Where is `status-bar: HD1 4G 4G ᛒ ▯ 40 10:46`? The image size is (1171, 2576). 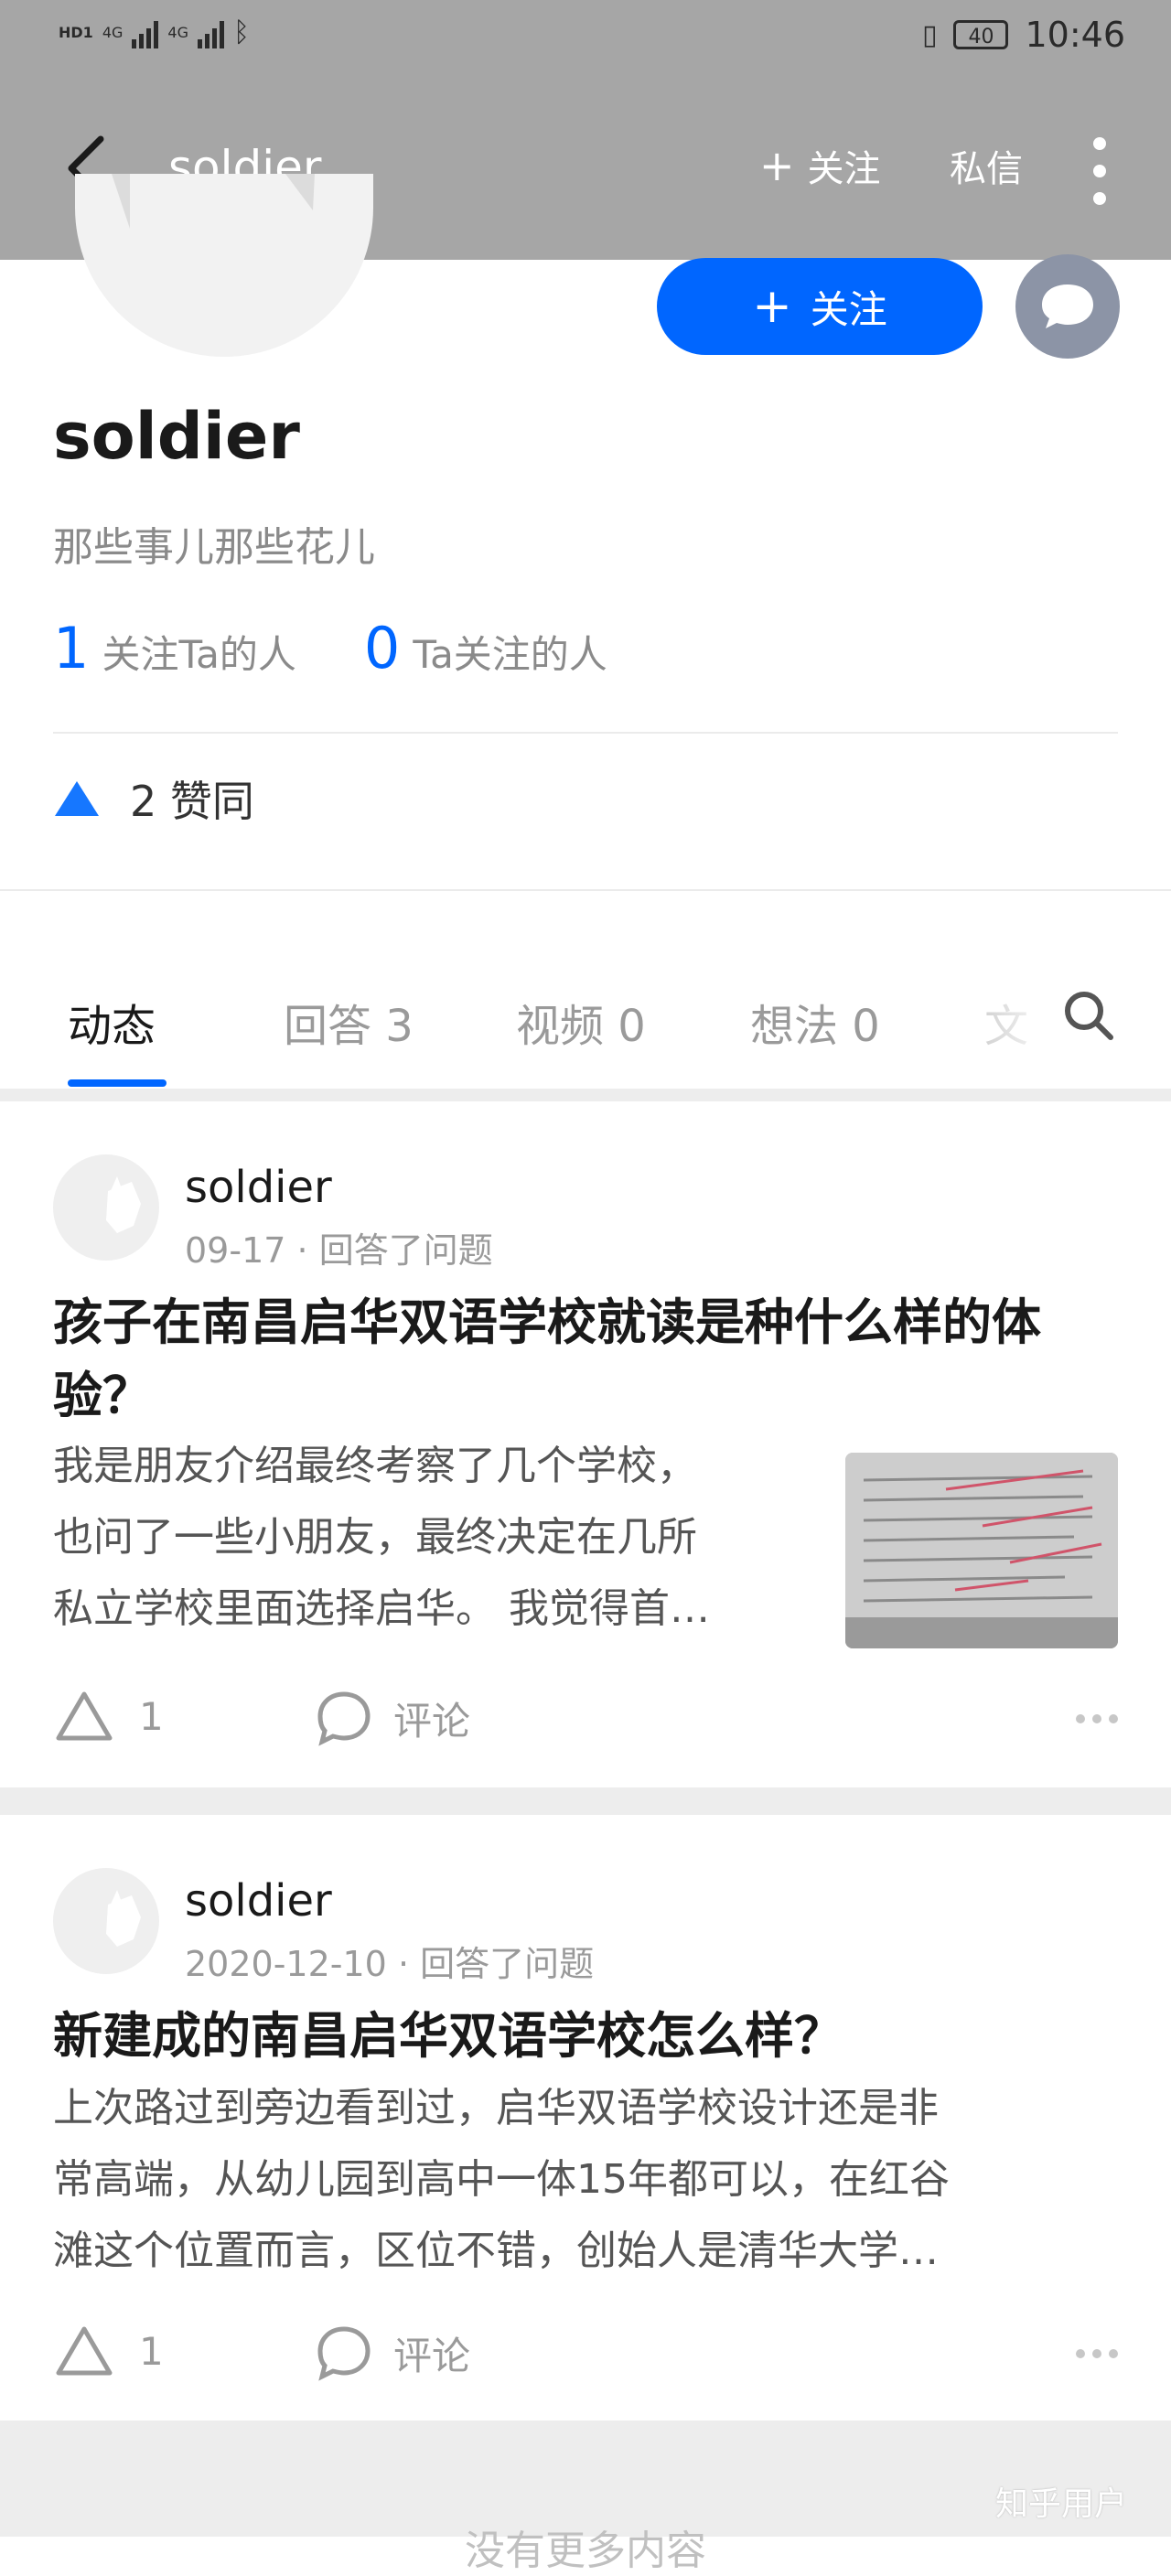
status-bar: HD1 4G 4G ᛒ ▯ 40 10:46 is located at coordinates (585, 42).